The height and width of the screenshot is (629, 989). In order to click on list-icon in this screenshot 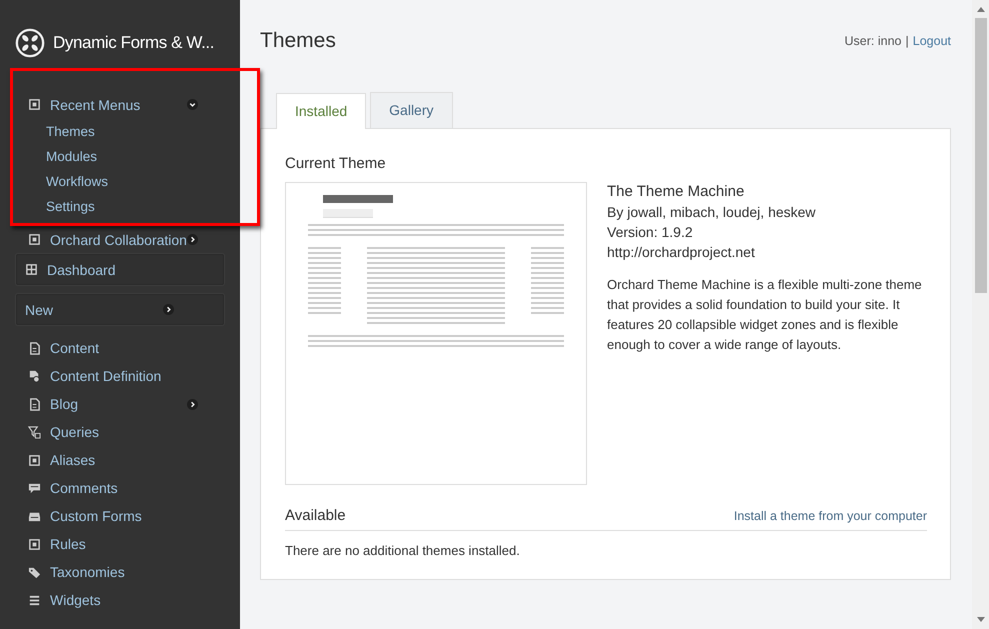, I will do `click(34, 600)`.